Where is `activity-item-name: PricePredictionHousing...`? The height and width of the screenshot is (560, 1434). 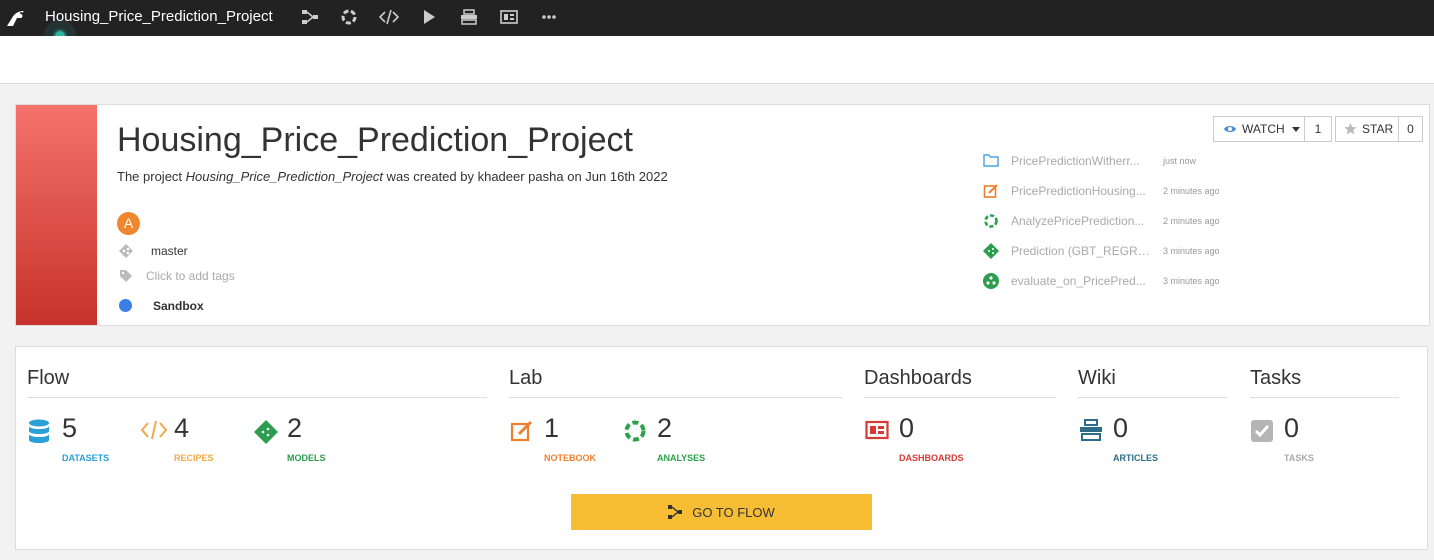 activity-item-name: PricePredictionHousing... is located at coordinates (1082, 191).